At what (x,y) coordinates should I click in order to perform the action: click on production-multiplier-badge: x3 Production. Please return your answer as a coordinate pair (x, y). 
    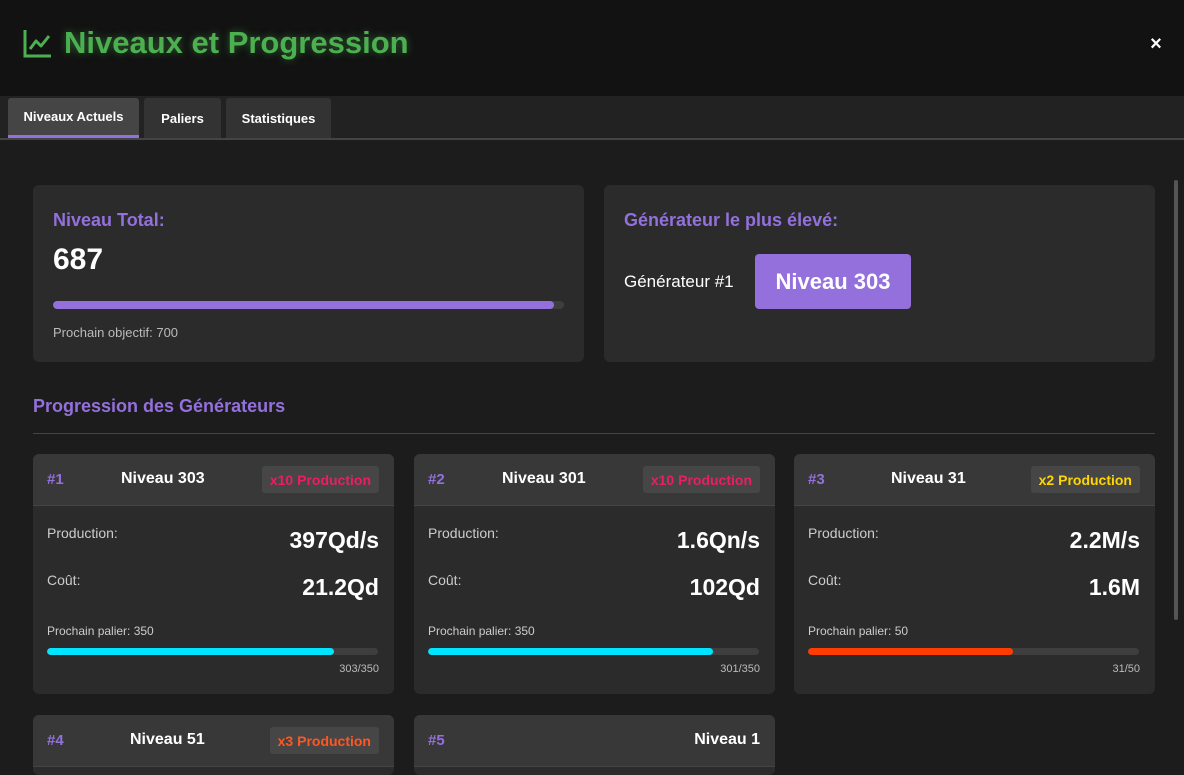
    Looking at the image, I should click on (324, 740).